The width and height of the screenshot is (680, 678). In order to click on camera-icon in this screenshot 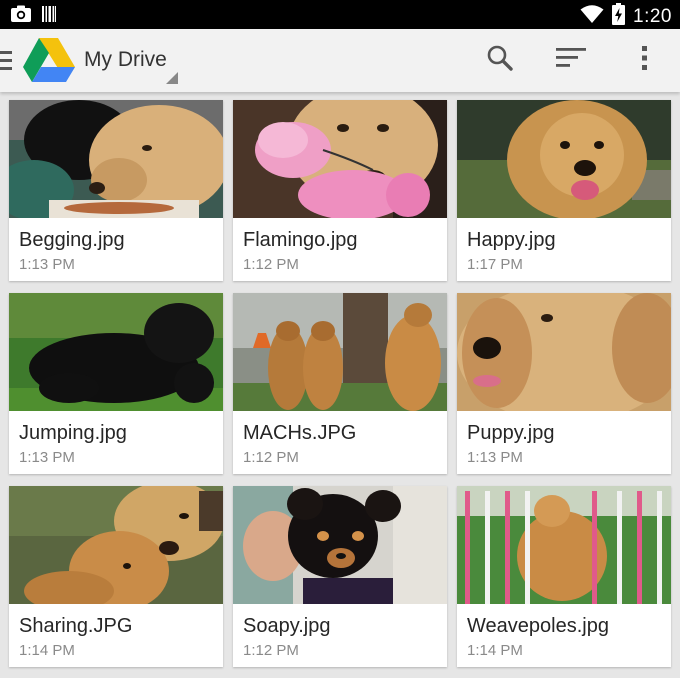, I will do `click(21, 16)`.